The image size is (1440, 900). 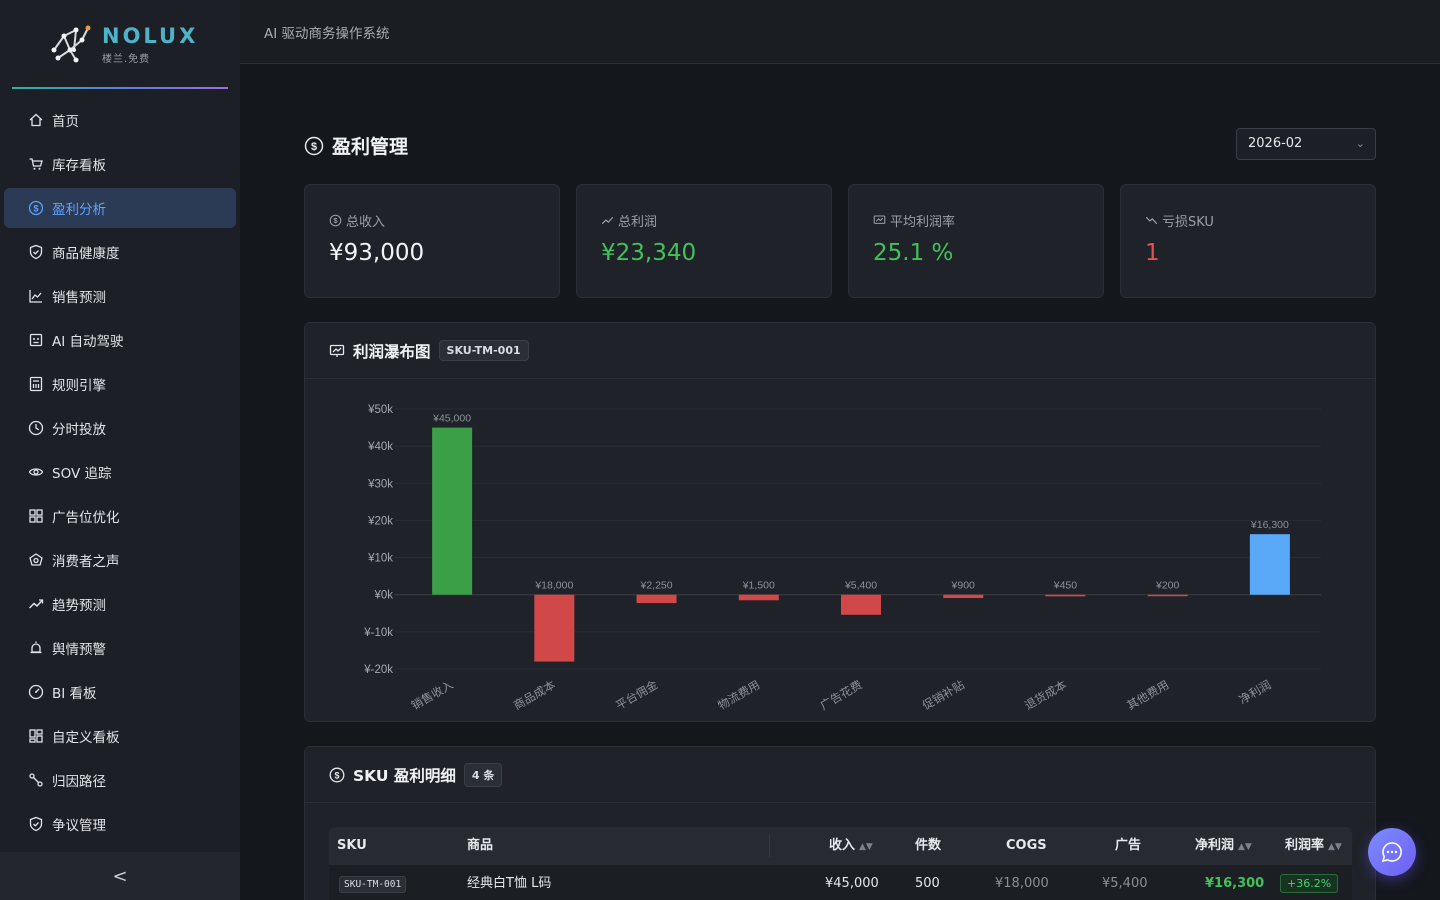 I want to click on chart-bar, so click(x=861, y=604).